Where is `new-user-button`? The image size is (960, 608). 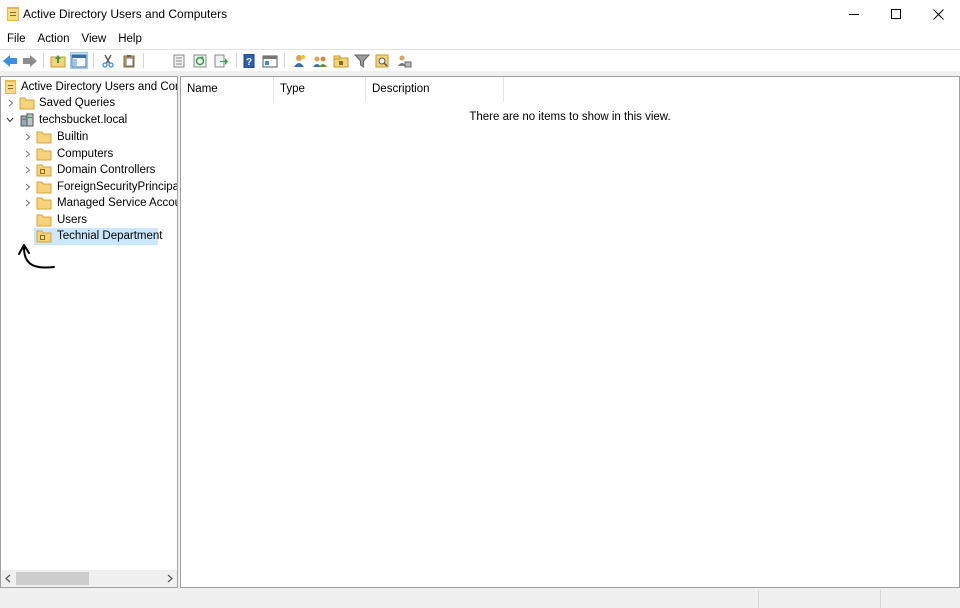 new-user-button is located at coordinates (299, 60).